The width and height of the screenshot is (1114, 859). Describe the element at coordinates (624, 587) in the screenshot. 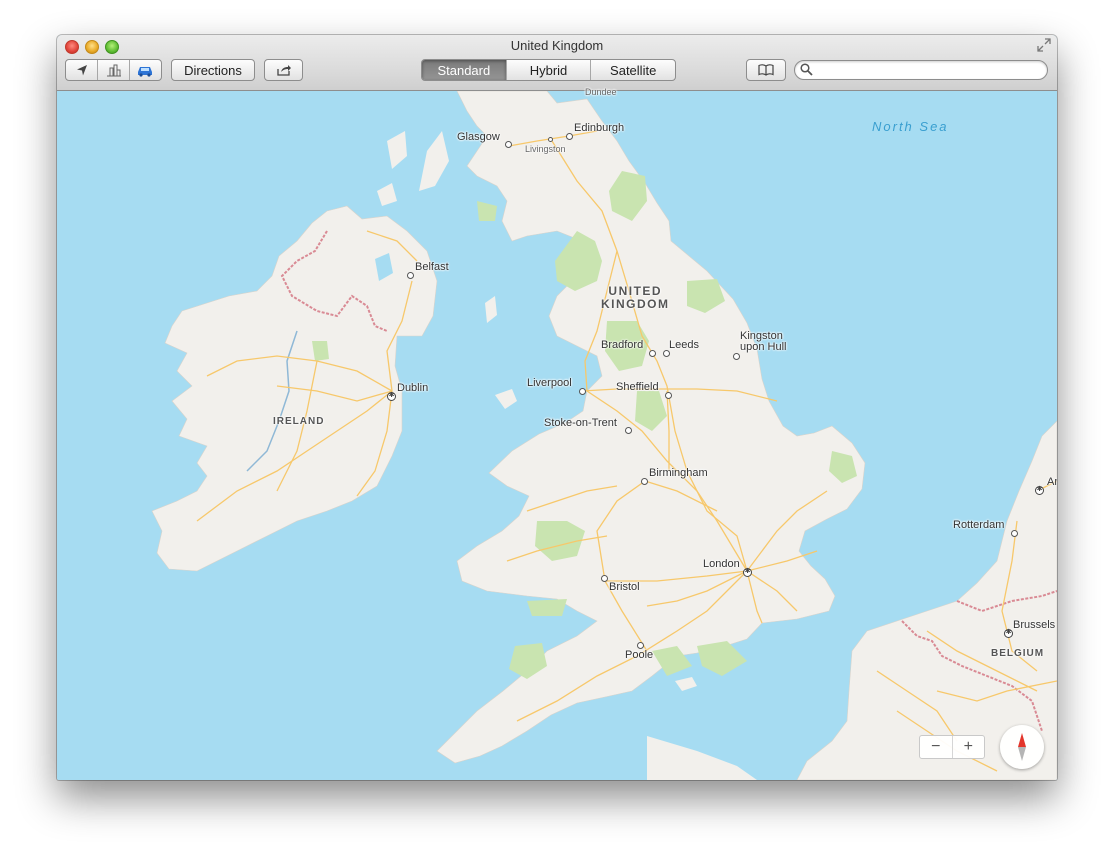

I see `city-bristol: Bristol` at that location.